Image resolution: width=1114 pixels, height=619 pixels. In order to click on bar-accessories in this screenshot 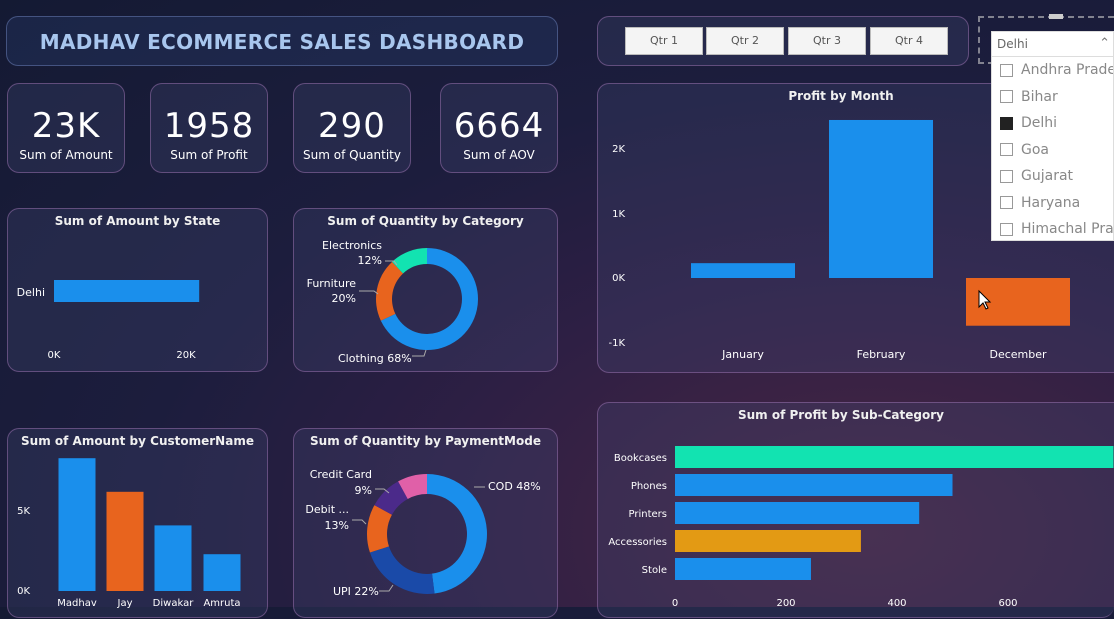, I will do `click(768, 541)`.